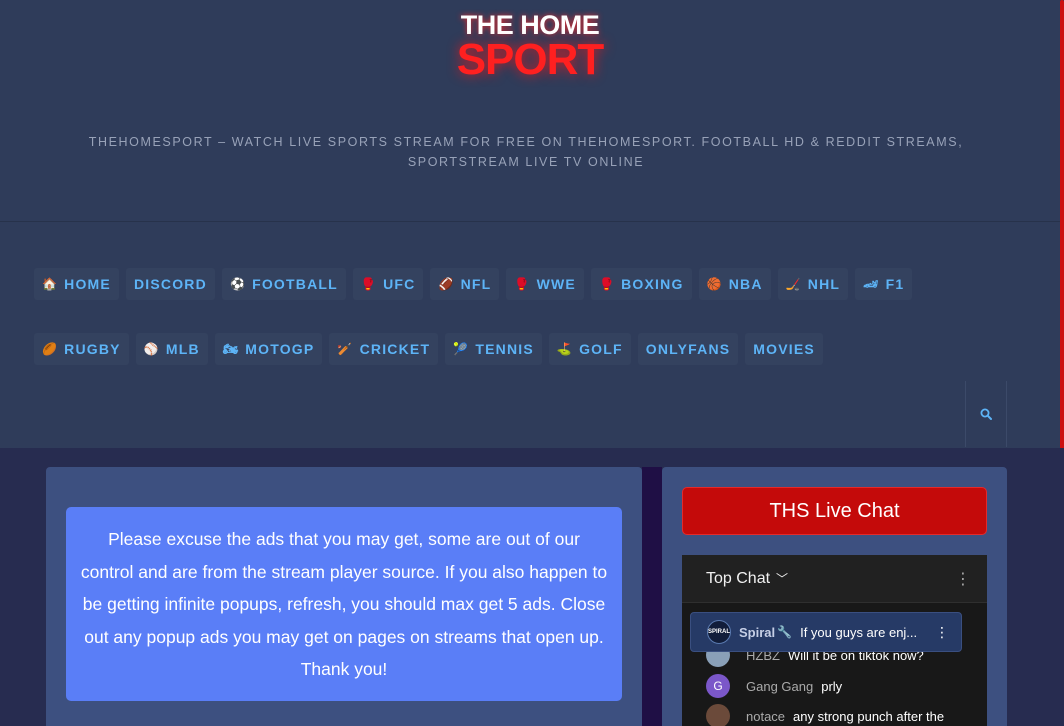  I want to click on nav-item-discord: DISCORD, so click(170, 284).